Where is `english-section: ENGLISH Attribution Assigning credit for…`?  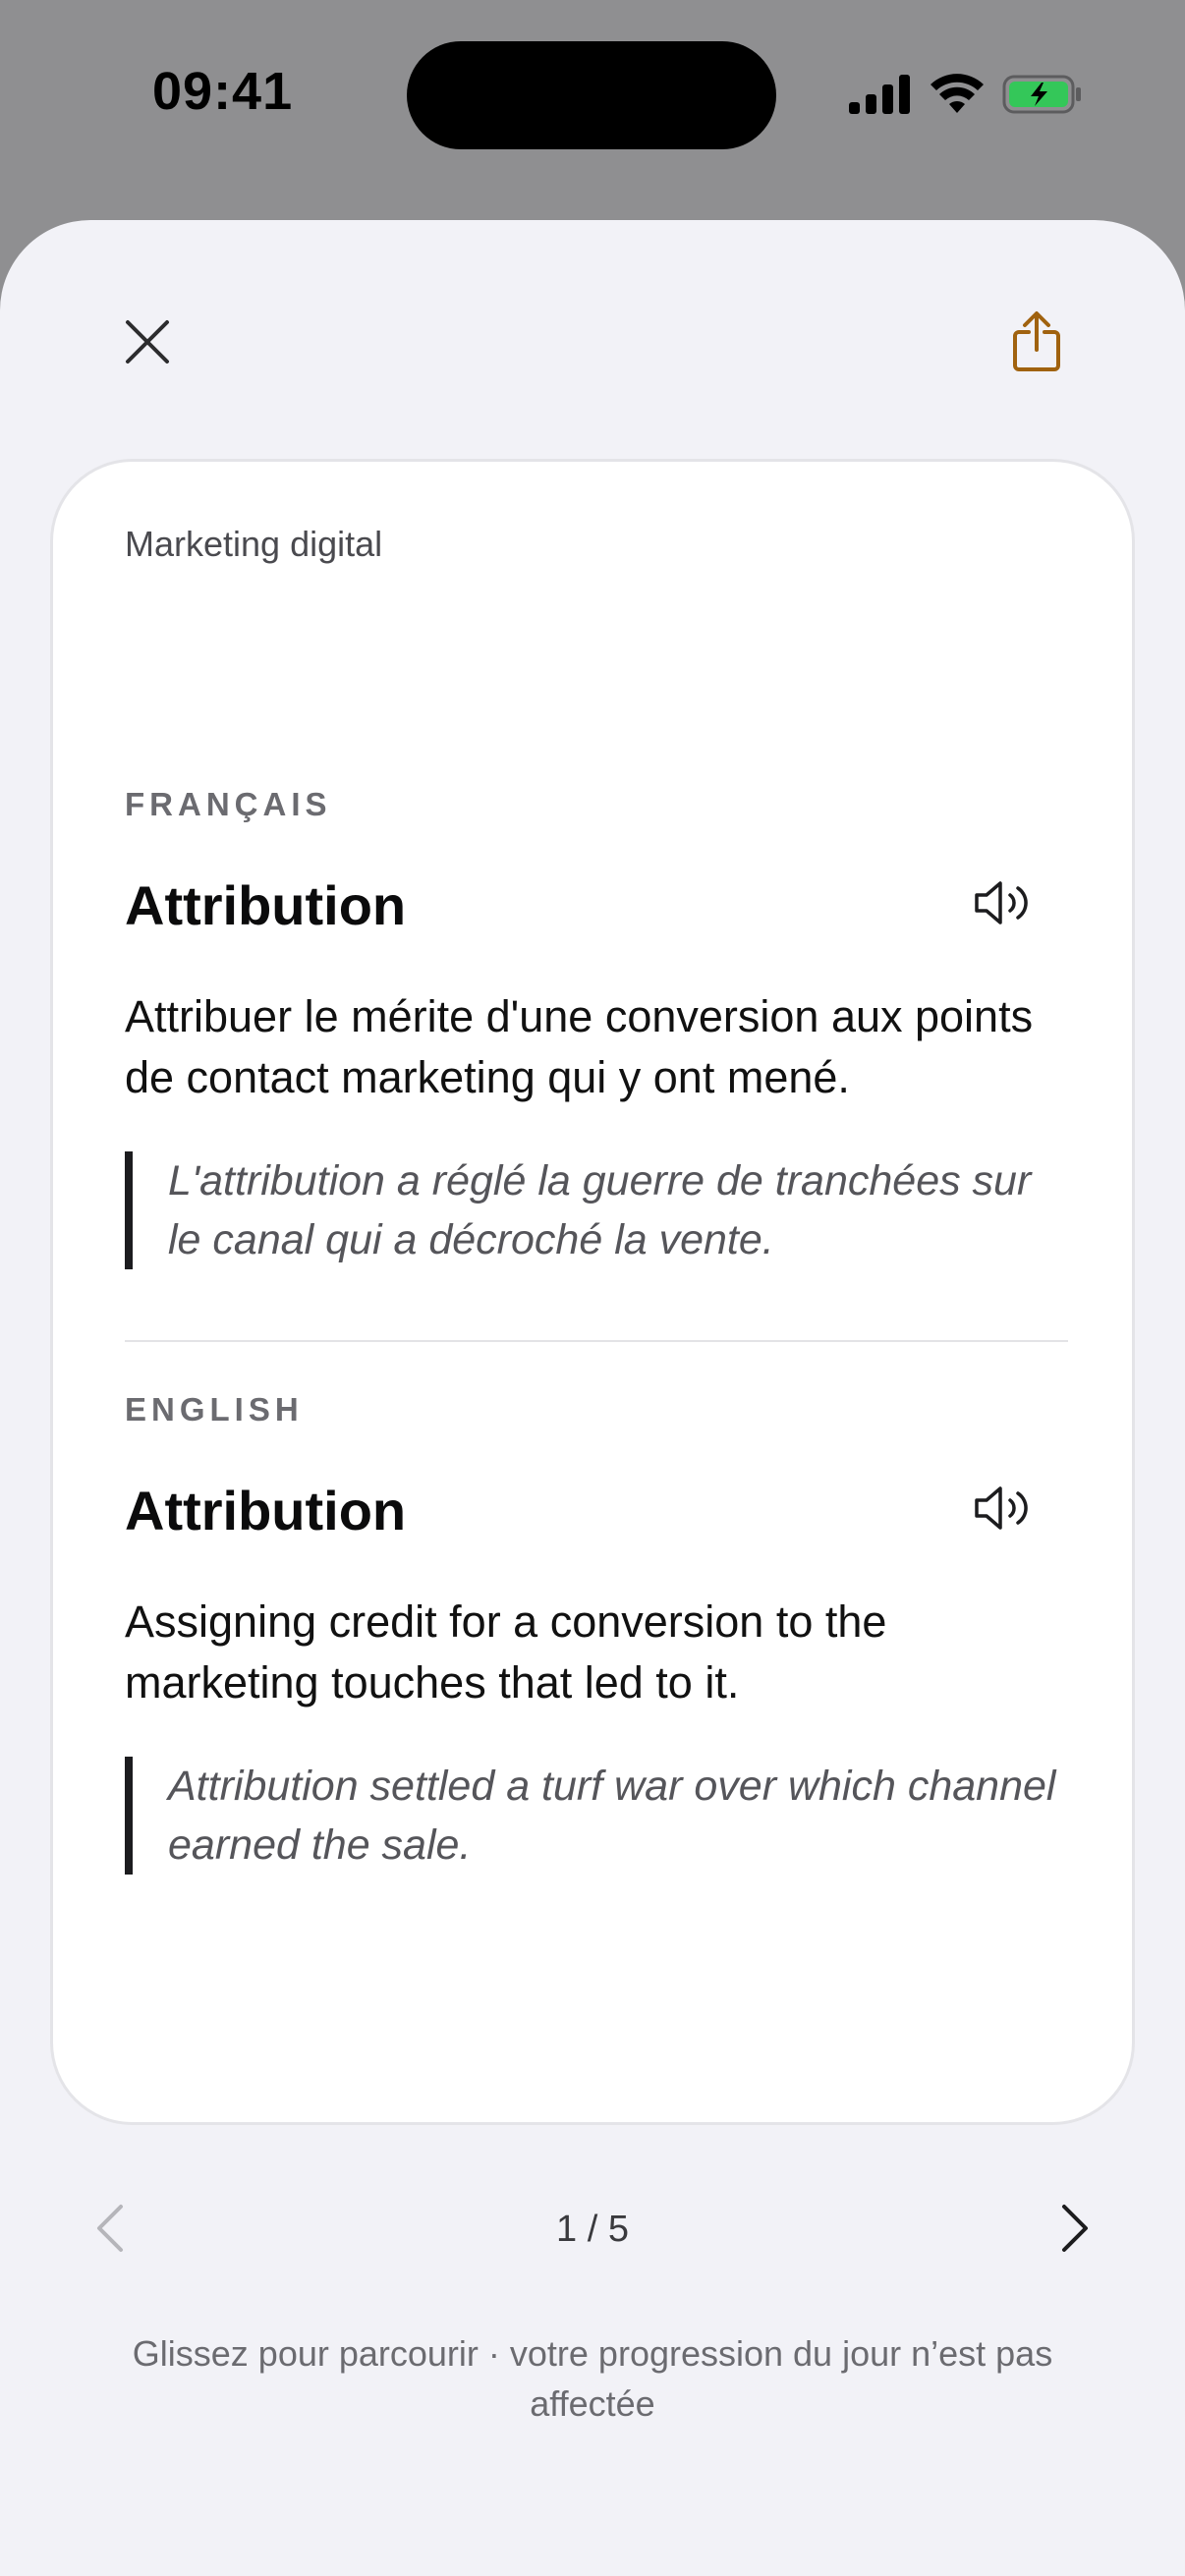 english-section: ENGLISH Attribution Assigning credit for… is located at coordinates (596, 1633).